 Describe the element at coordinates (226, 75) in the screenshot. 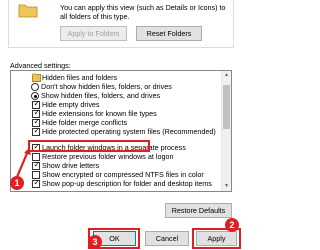

I see `scroll-up-icon: ▲` at that location.